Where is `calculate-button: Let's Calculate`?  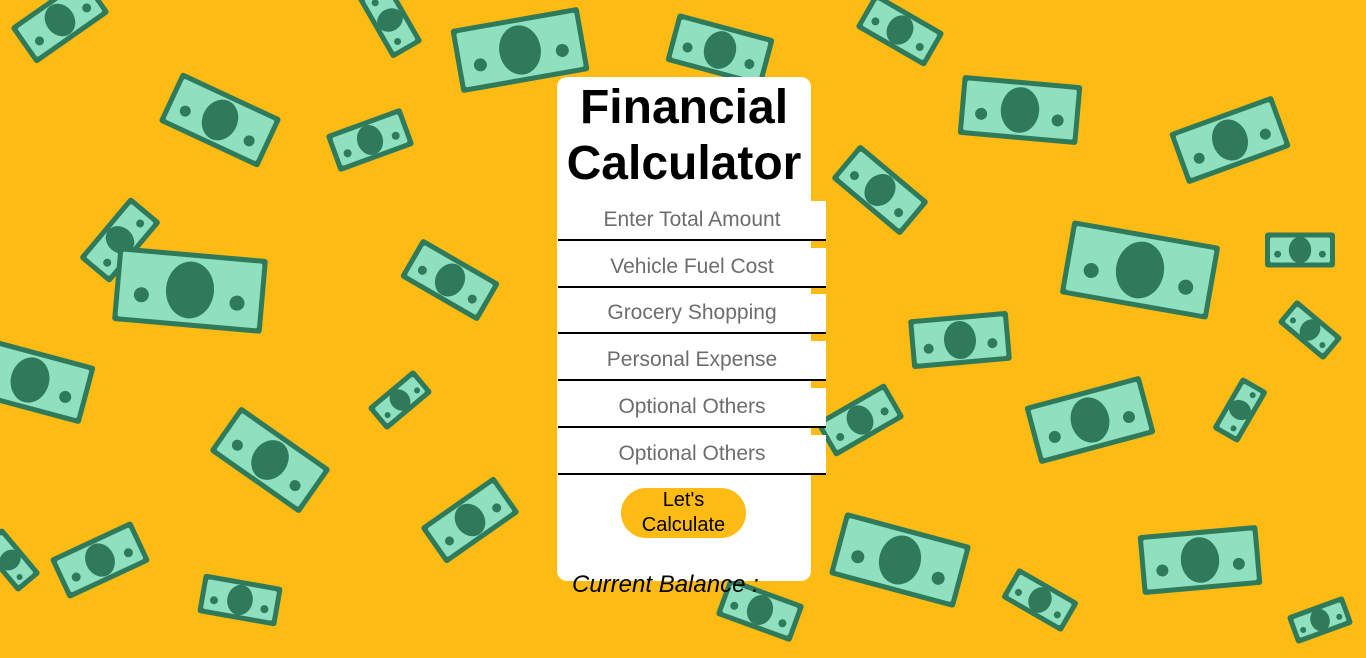 calculate-button: Let's Calculate is located at coordinates (683, 513).